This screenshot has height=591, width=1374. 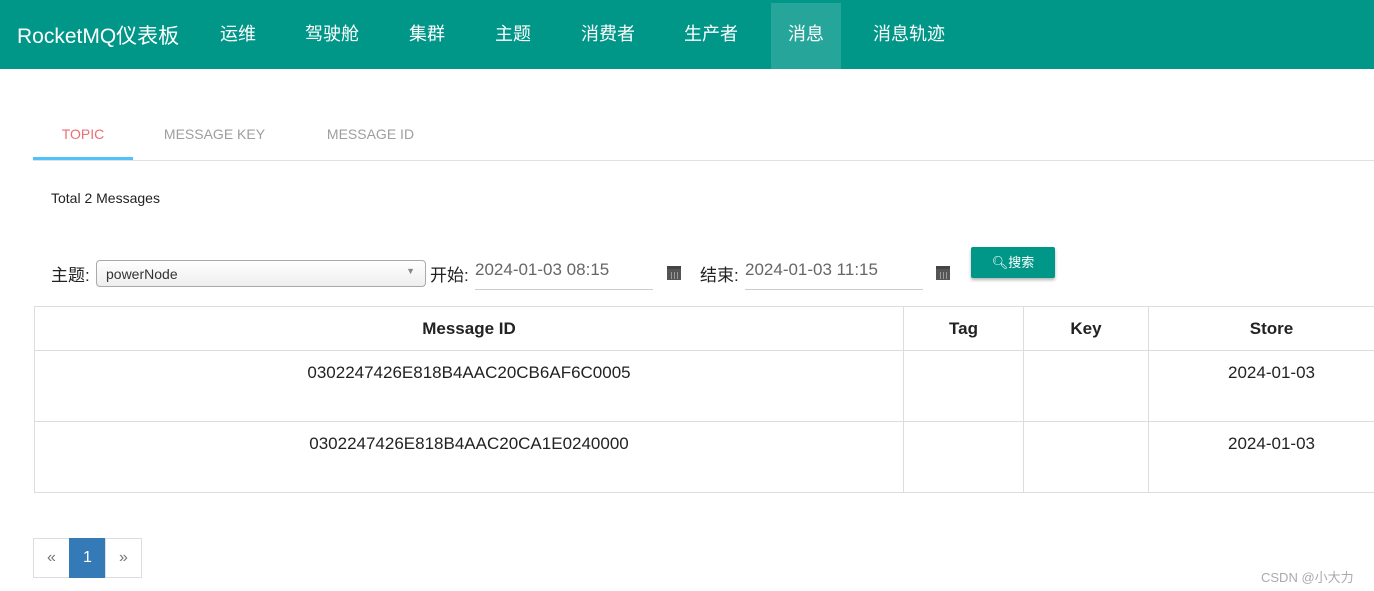 What do you see at coordinates (806, 36) in the screenshot?
I see `nav-message: 消息` at bounding box center [806, 36].